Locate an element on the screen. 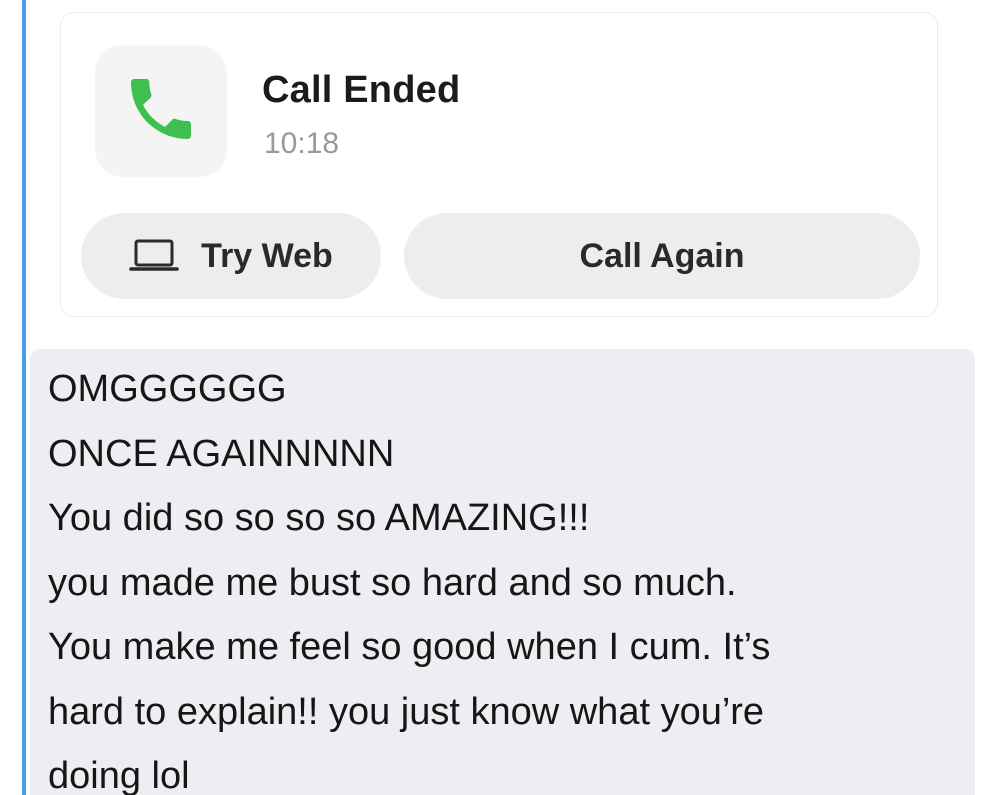  try-web-button: Try Web is located at coordinates (231, 256).